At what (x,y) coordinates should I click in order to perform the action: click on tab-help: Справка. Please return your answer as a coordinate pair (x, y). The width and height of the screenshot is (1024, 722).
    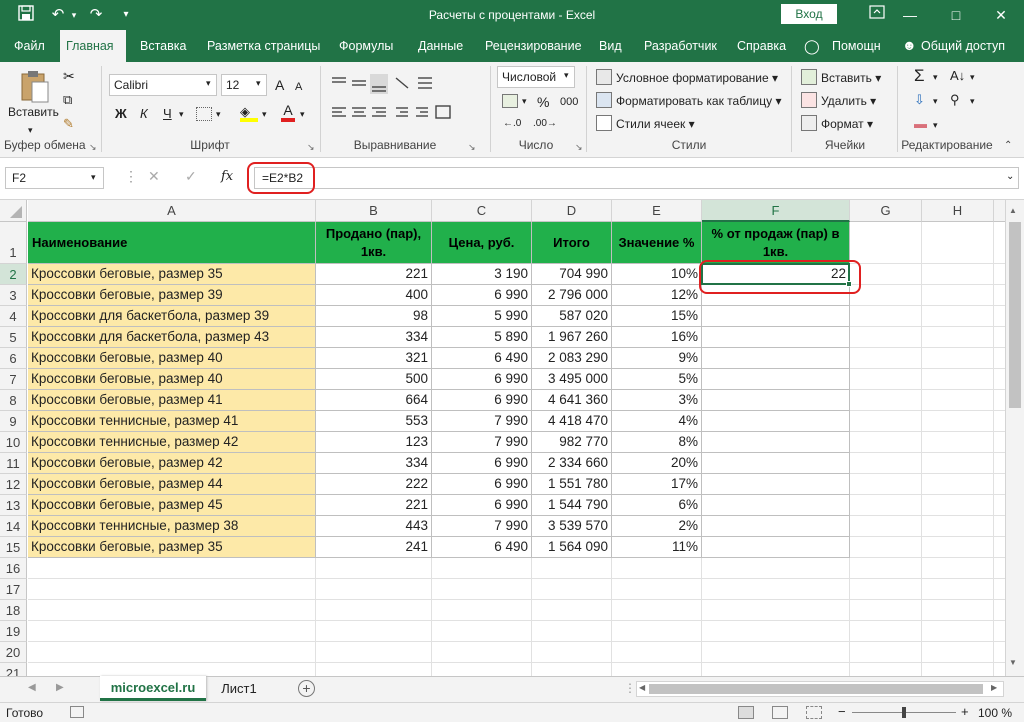
    Looking at the image, I should click on (761, 46).